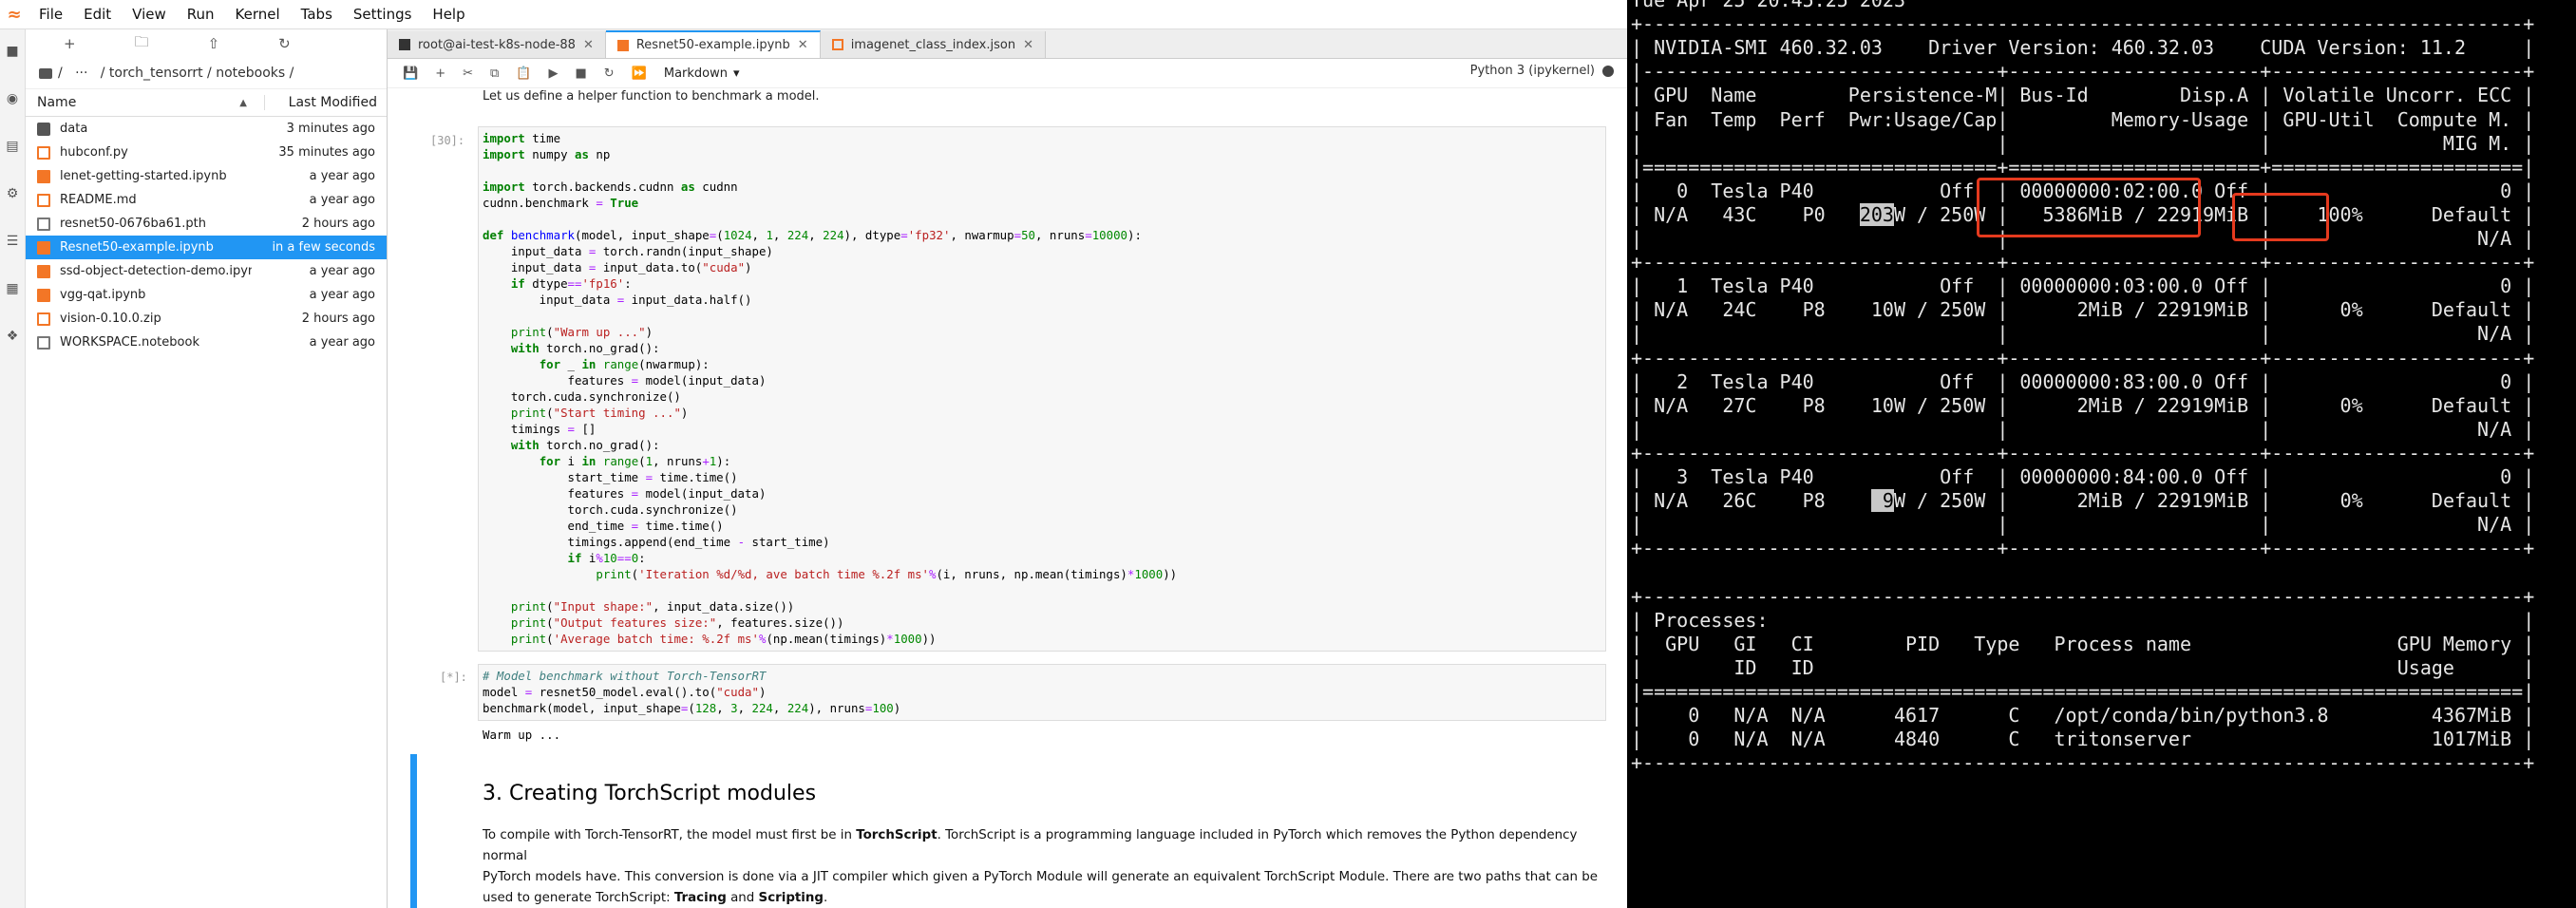  Describe the element at coordinates (14, 14) in the screenshot. I see `jupyter-logo-icon: ≈` at that location.